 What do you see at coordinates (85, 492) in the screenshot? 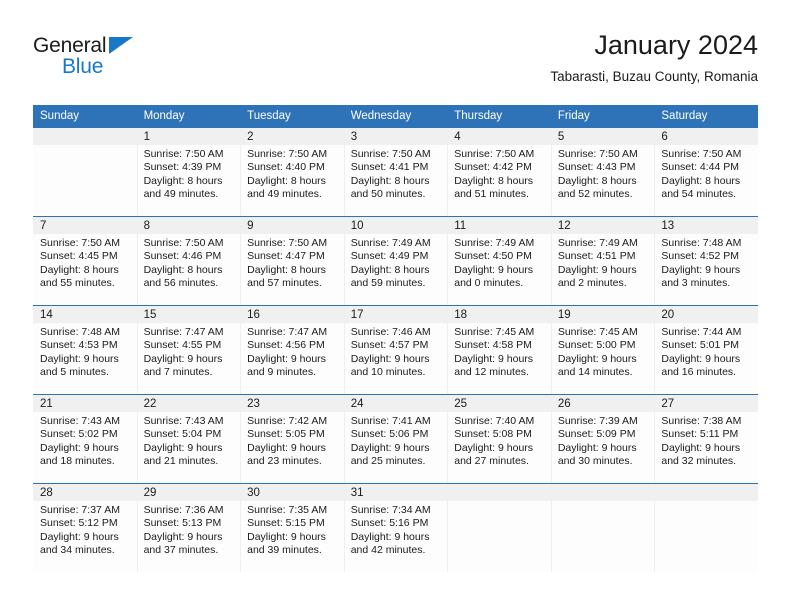
I see `day-number: 28` at bounding box center [85, 492].